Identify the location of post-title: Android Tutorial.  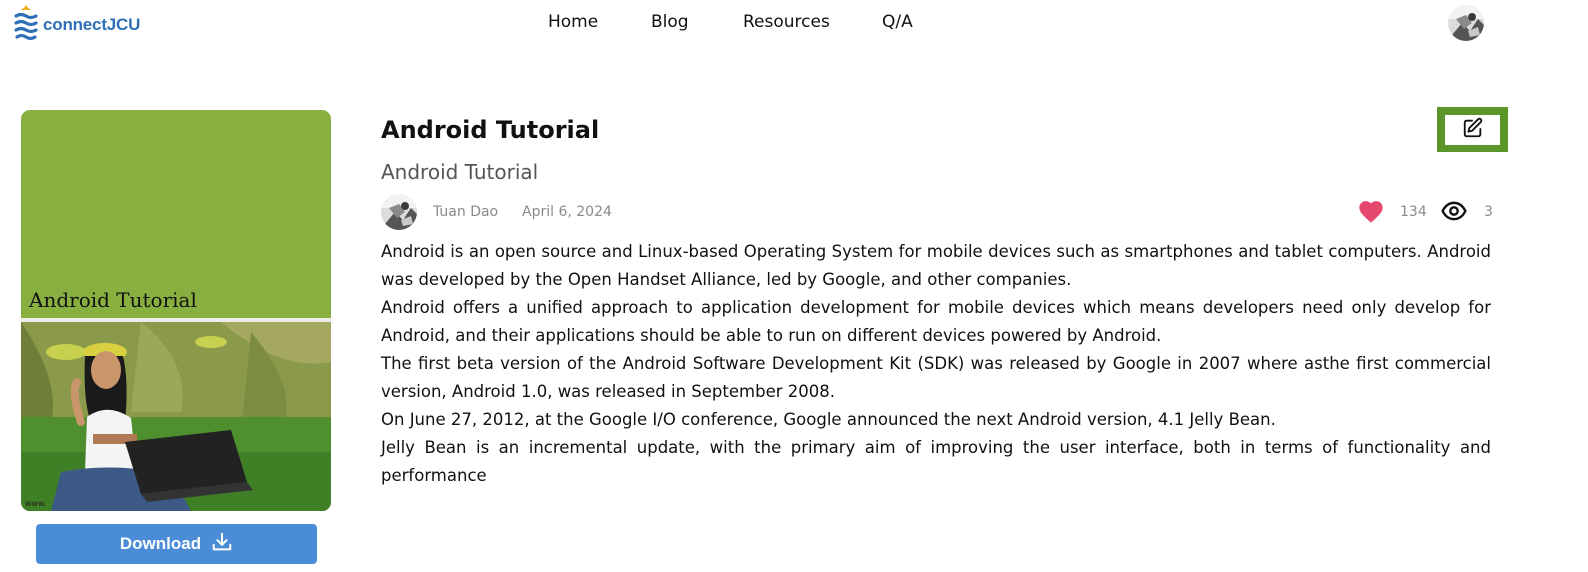
(490, 130).